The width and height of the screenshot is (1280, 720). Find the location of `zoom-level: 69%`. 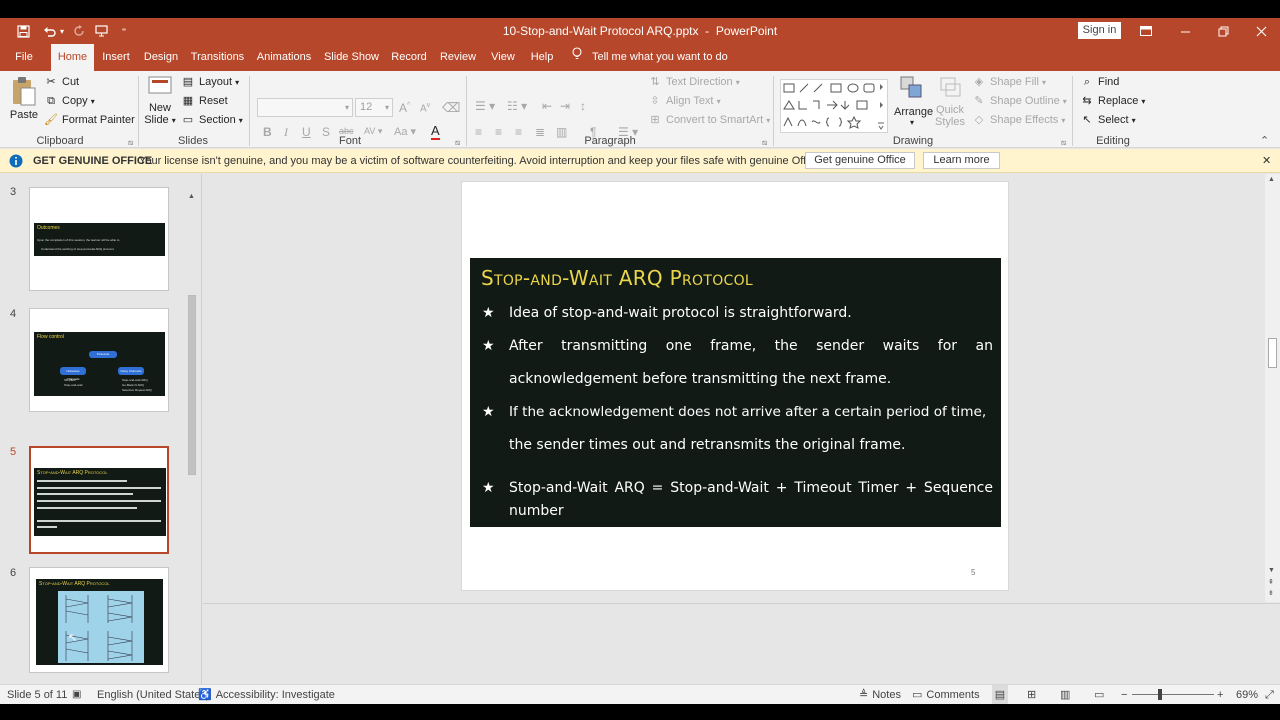

zoom-level: 69% is located at coordinates (1247, 694).